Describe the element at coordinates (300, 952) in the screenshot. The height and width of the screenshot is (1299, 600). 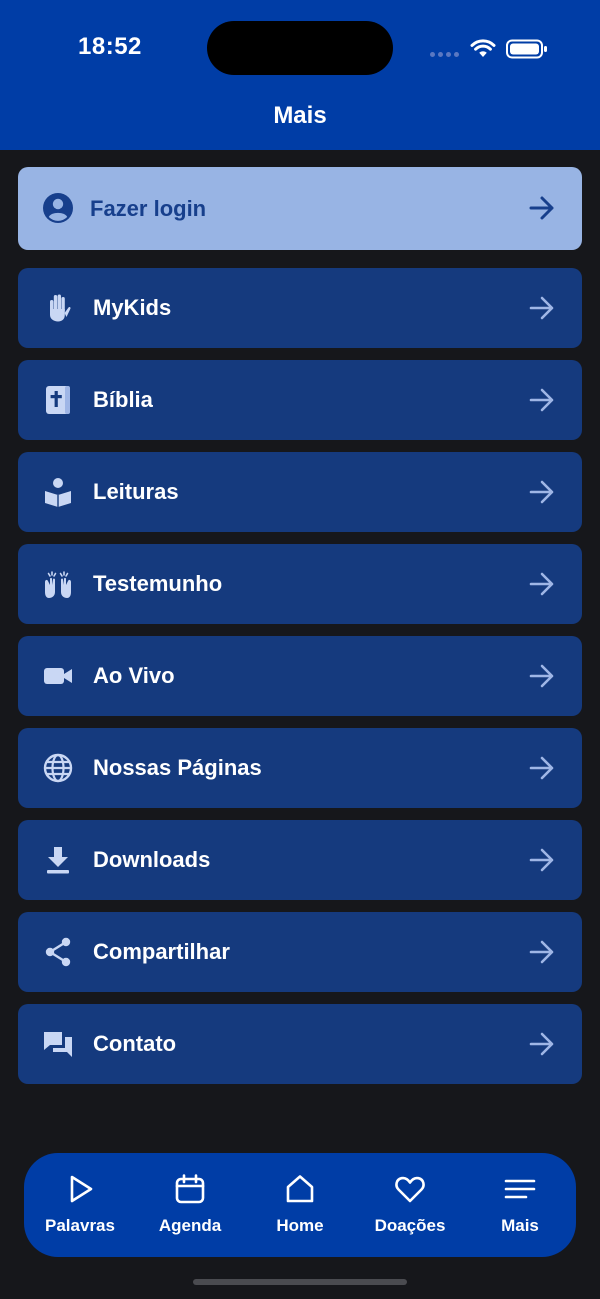
I see `menu-item-compartilhar: Compartilhar` at that location.